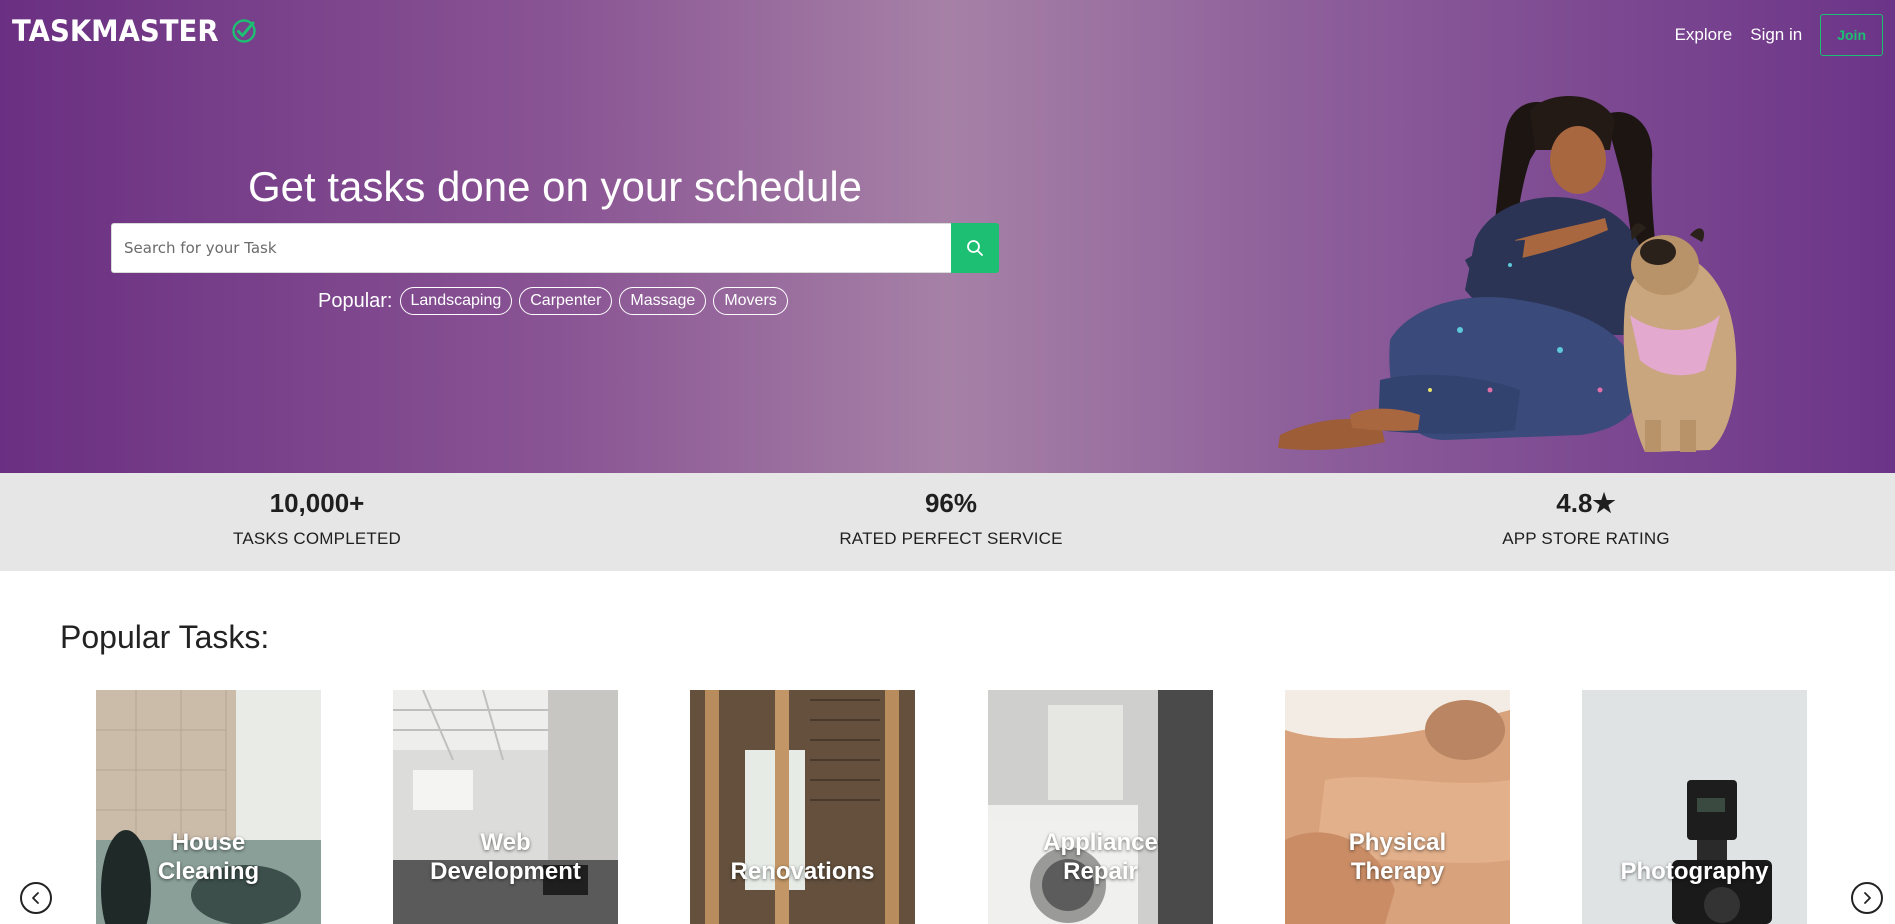  Describe the element at coordinates (165, 637) in the screenshot. I see `popular-tasks-title: Popular Tasks:` at that location.